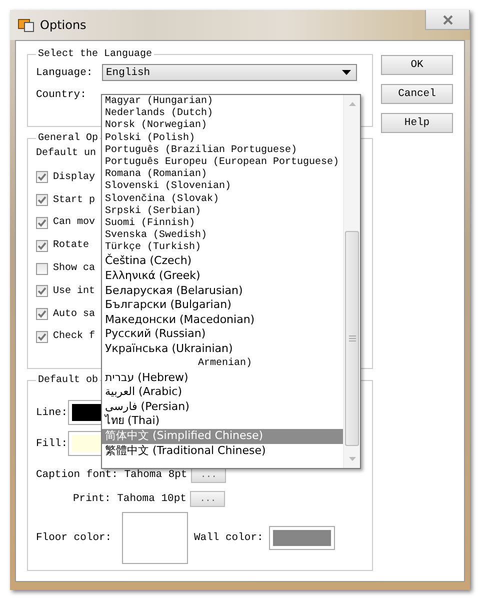 Image resolution: width=481 pixels, height=600 pixels. Describe the element at coordinates (74, 177) in the screenshot. I see `checkbox-label: Display` at that location.